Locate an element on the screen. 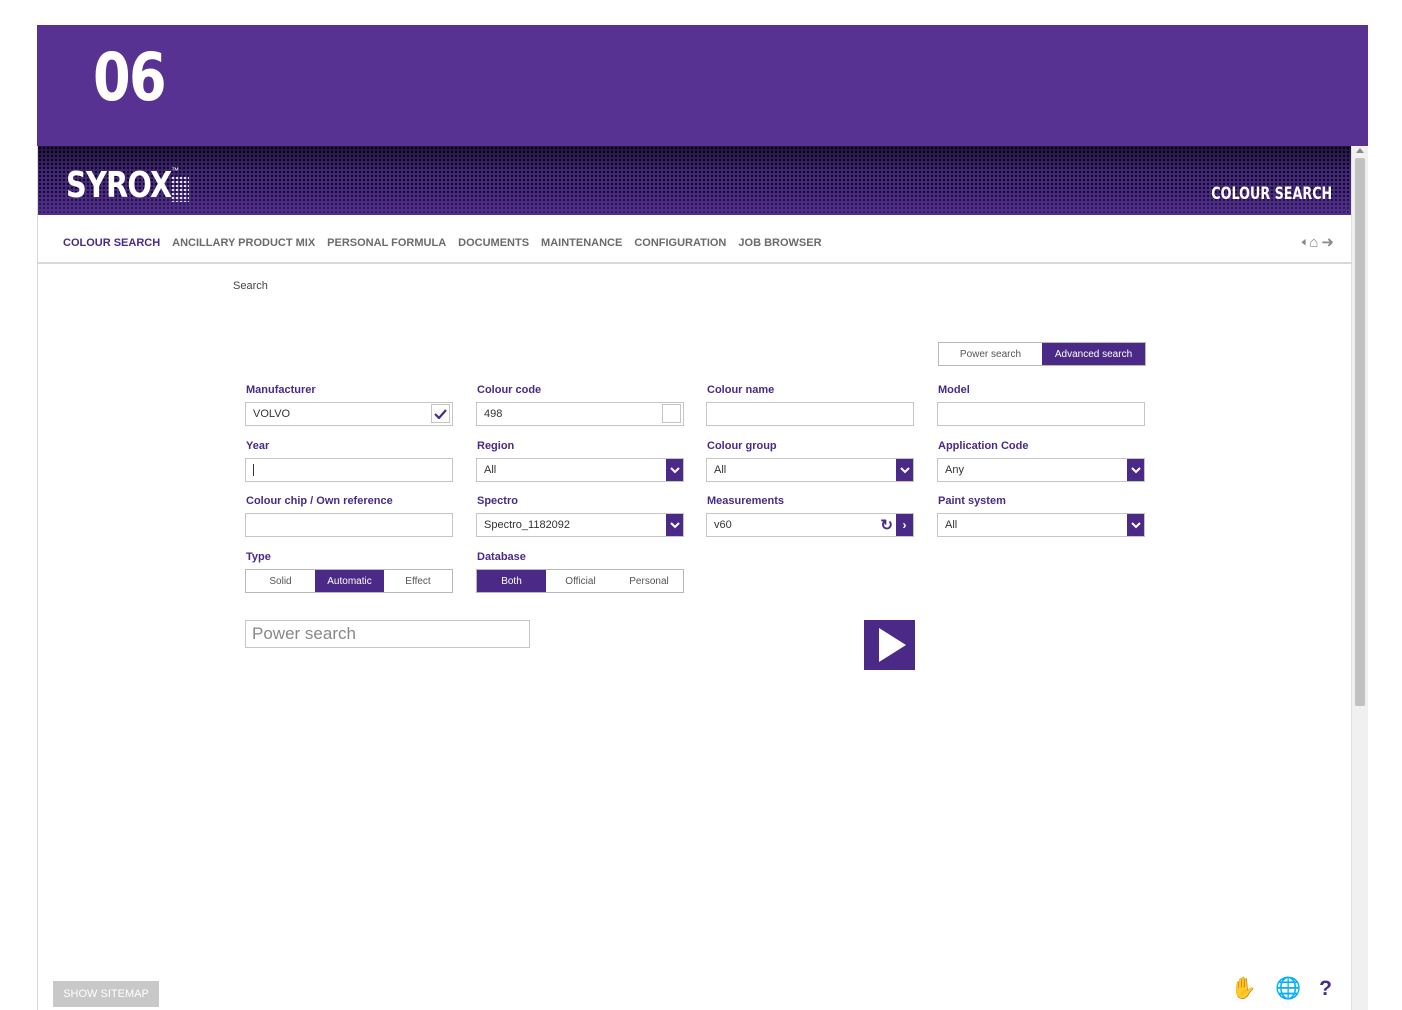  breadcrumb: Search is located at coordinates (250, 286).